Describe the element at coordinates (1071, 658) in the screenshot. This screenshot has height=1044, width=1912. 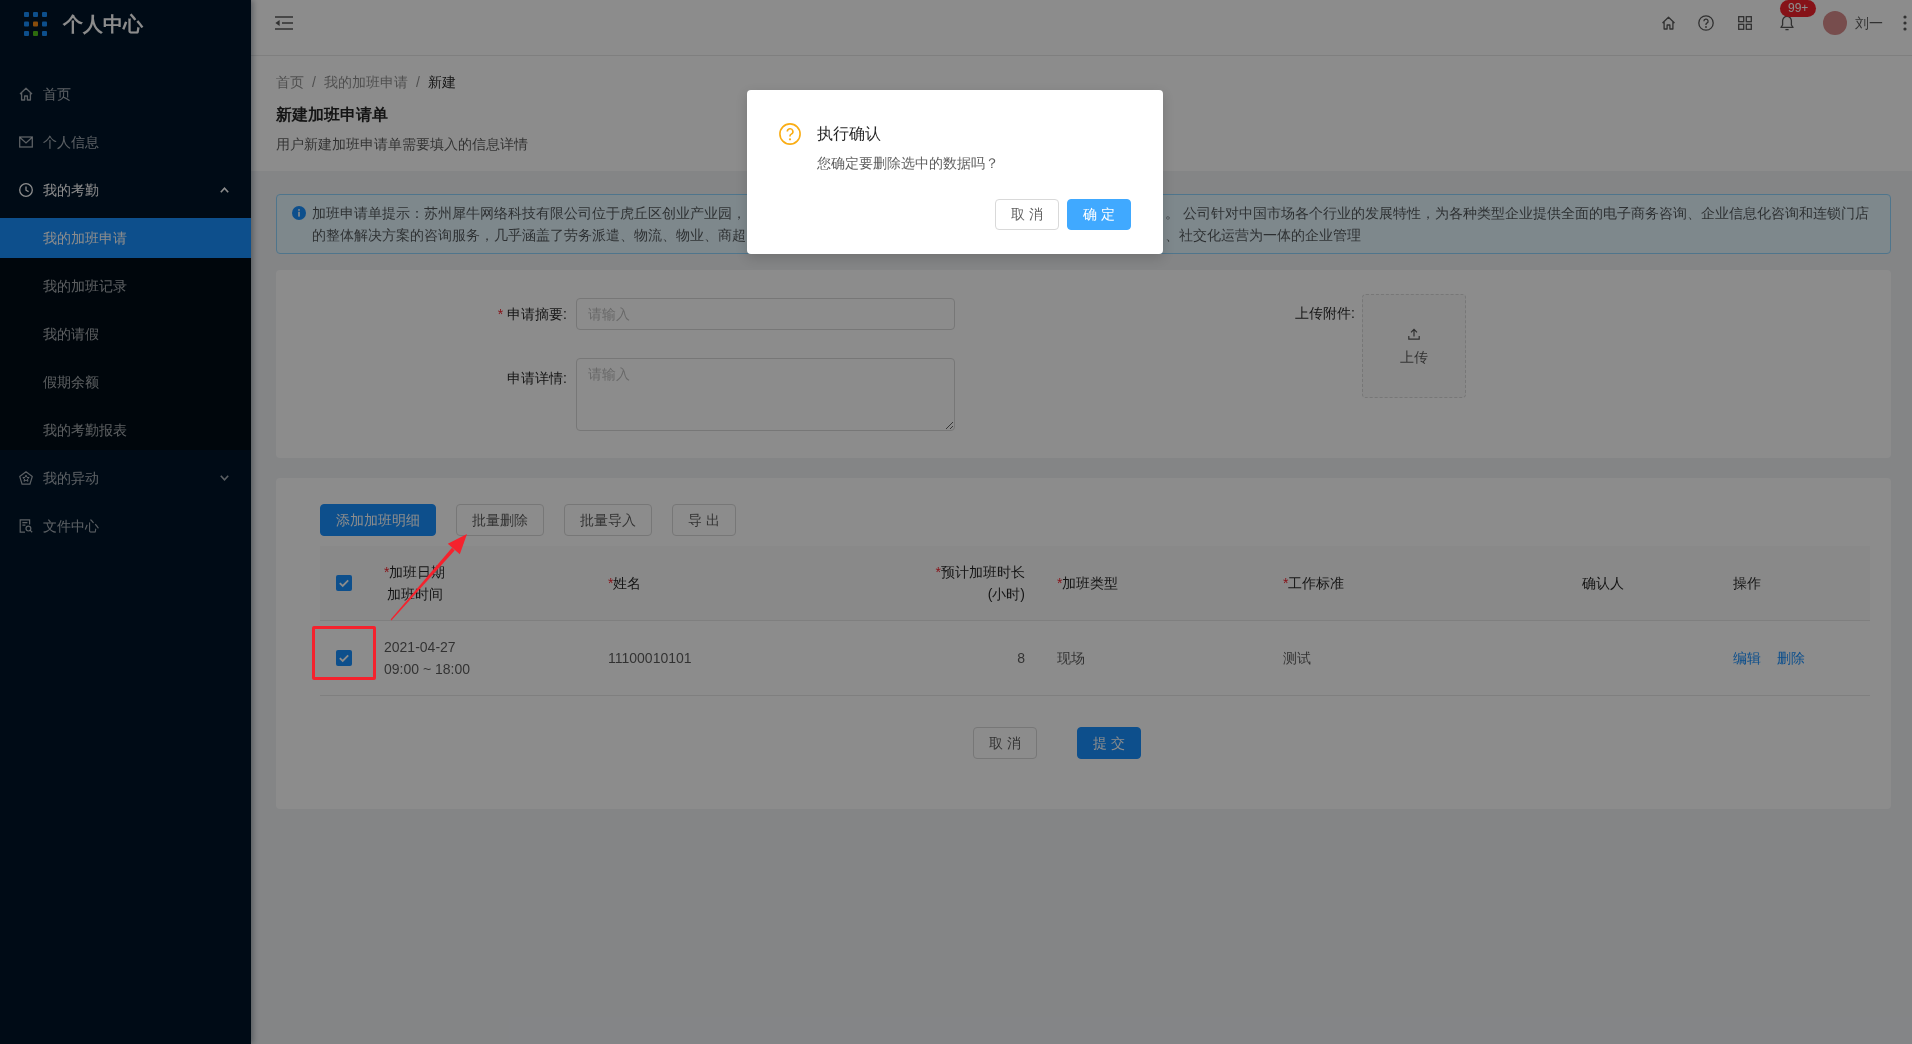
I see `table-cell-text: 现场` at that location.